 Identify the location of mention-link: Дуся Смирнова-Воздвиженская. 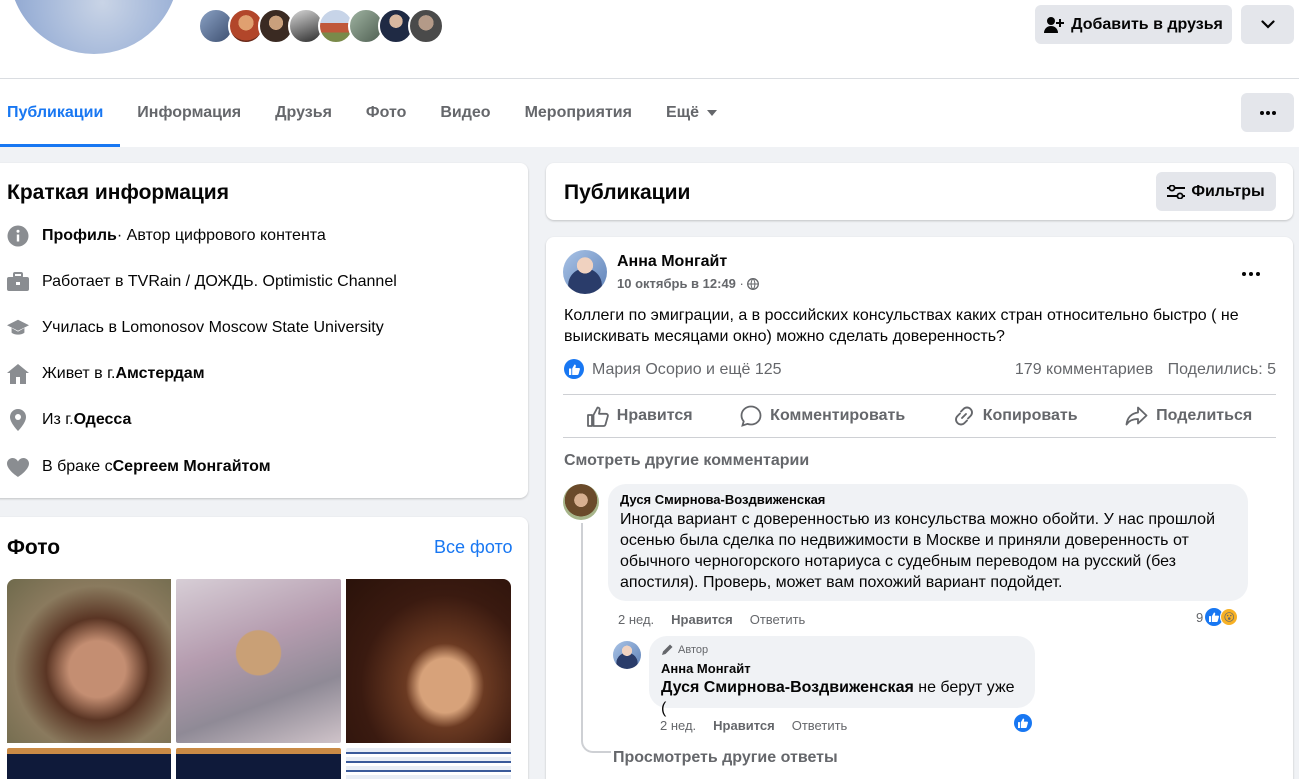
(787, 687).